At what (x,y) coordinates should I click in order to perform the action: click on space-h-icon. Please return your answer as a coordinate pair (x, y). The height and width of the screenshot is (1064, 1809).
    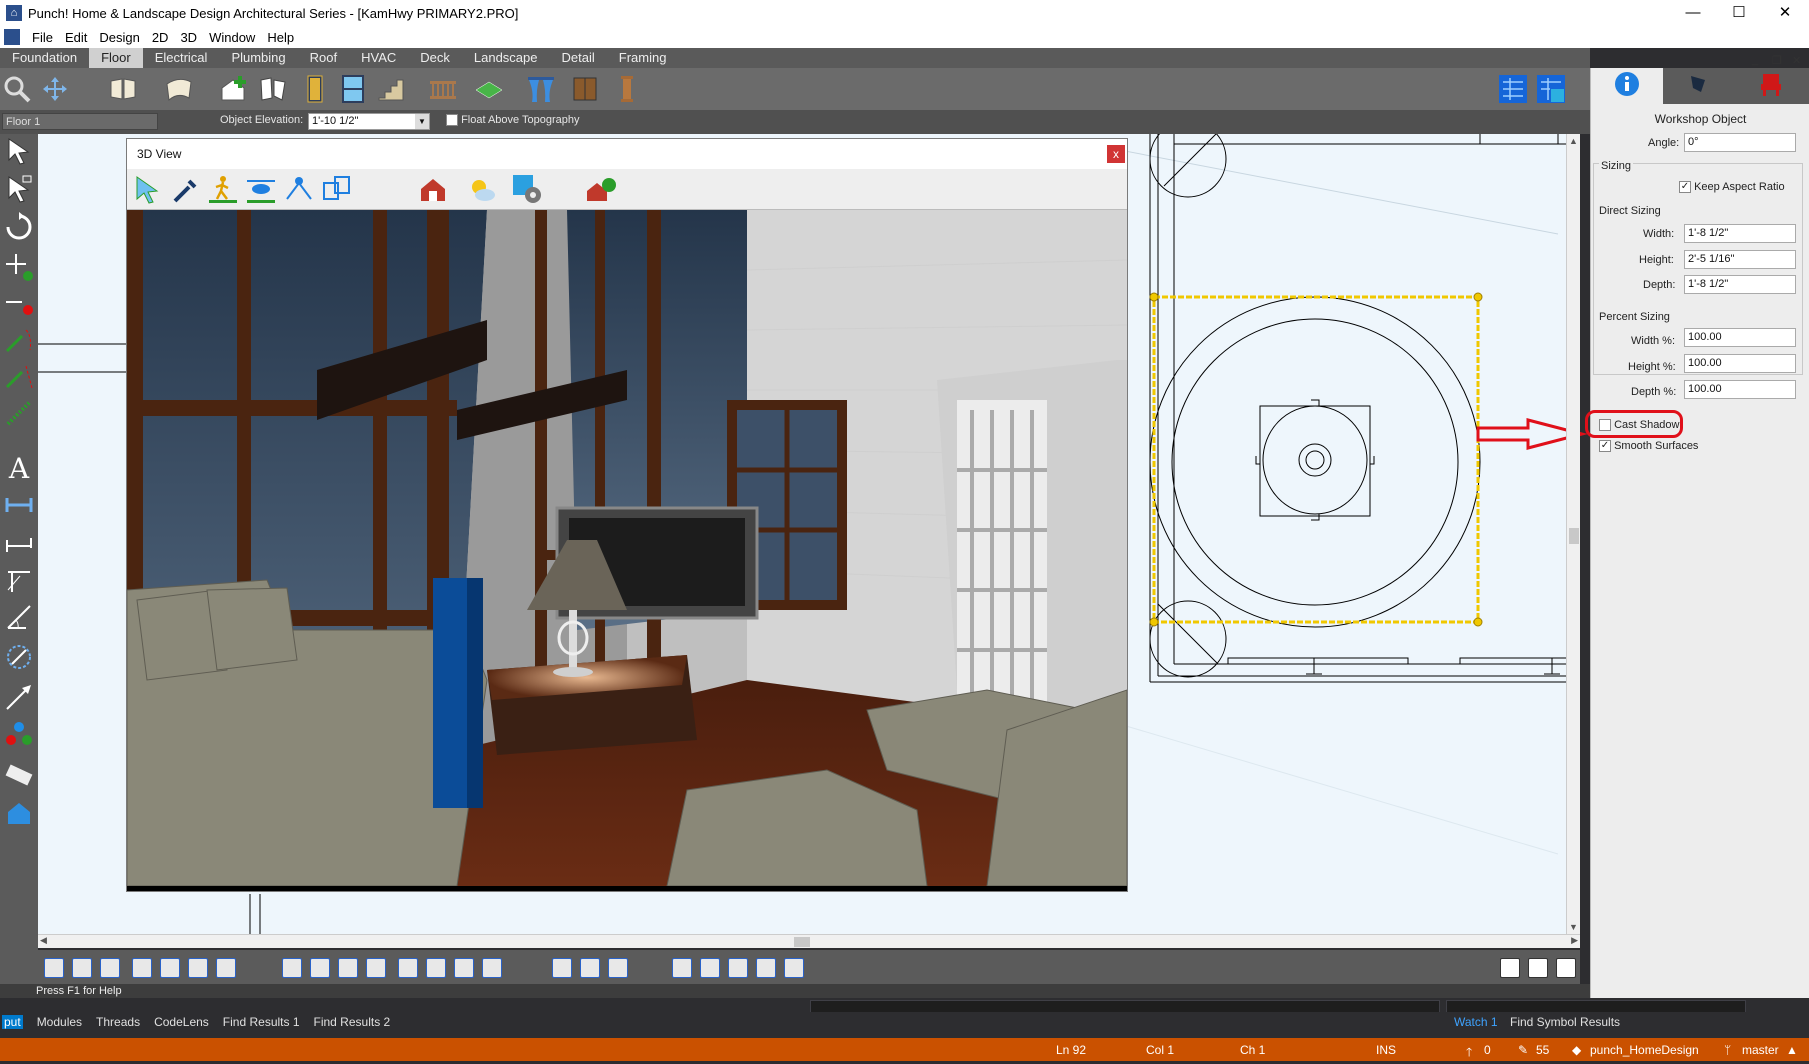
    Looking at the image, I should click on (376, 968).